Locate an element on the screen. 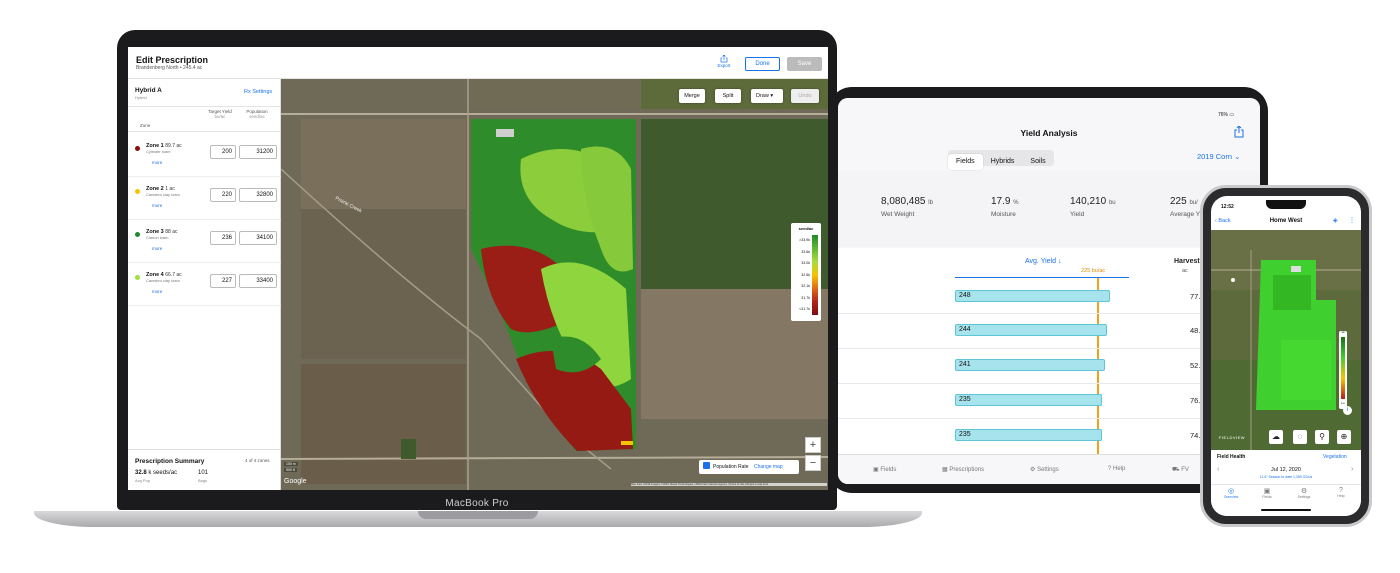 The image size is (1400, 573). legend-title: seed/ac is located at coordinates (806, 228).